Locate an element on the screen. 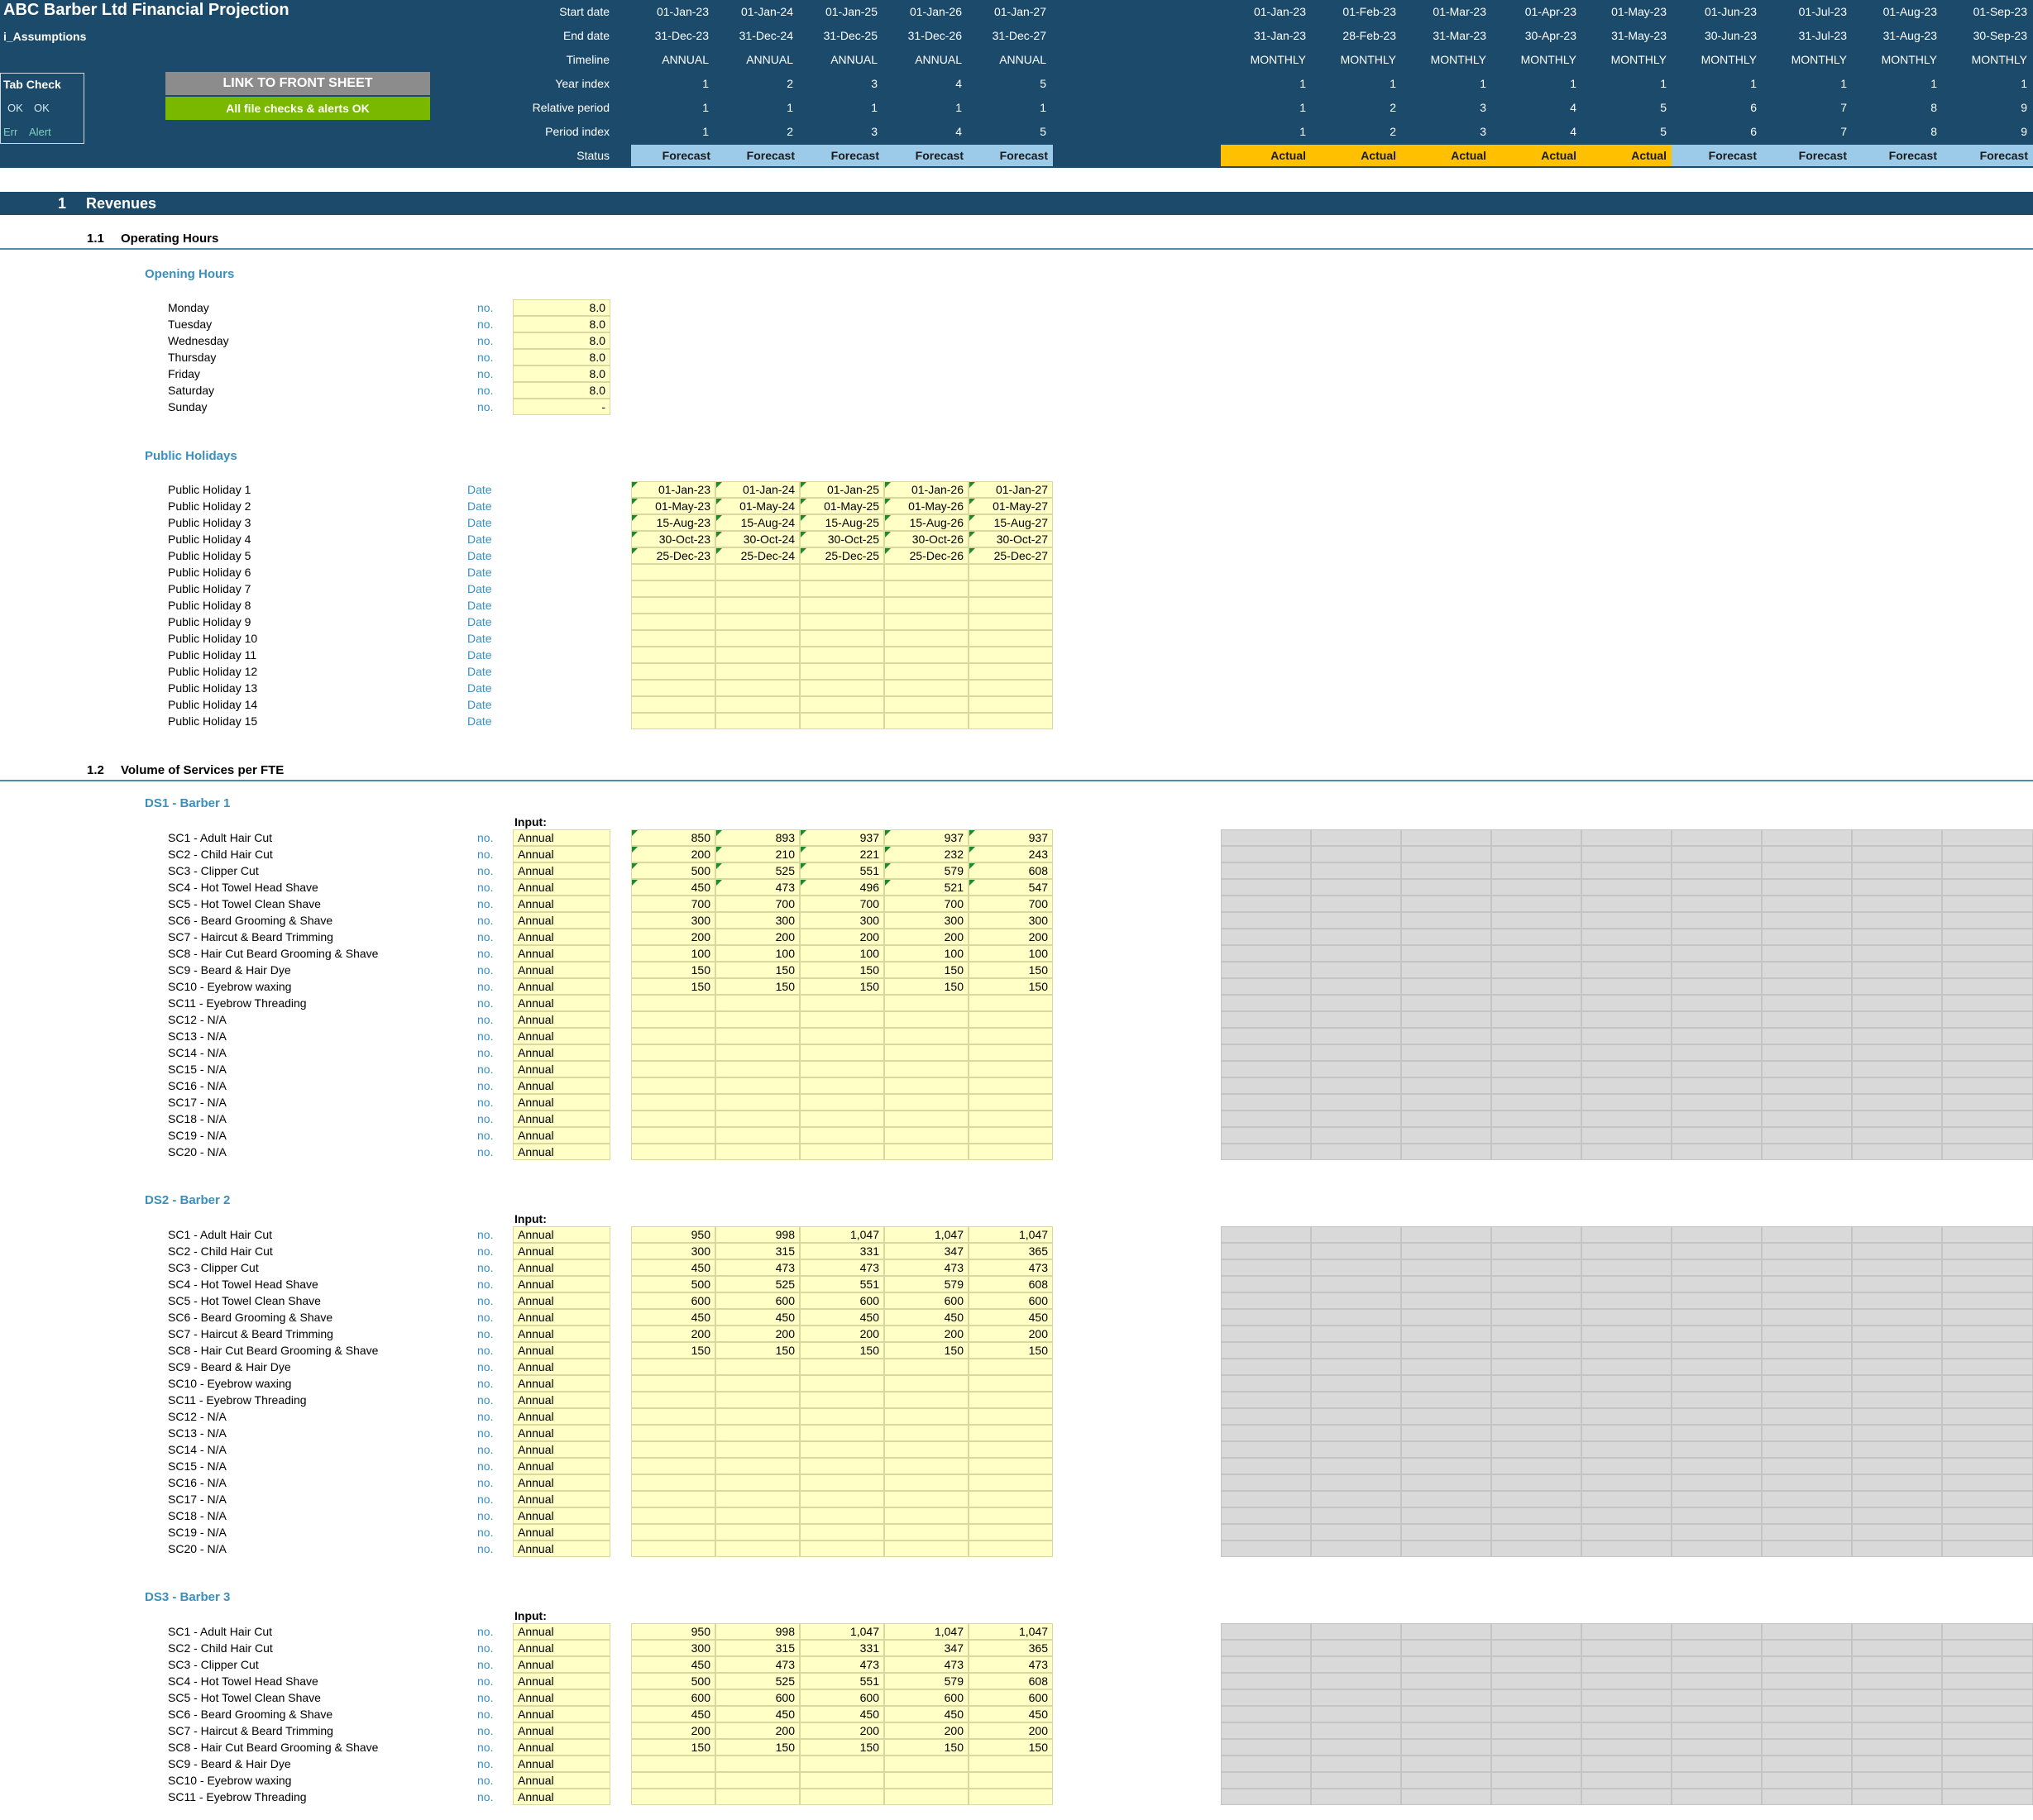 The image size is (2033, 1820). service-volume-input: 937 is located at coordinates (842, 837).